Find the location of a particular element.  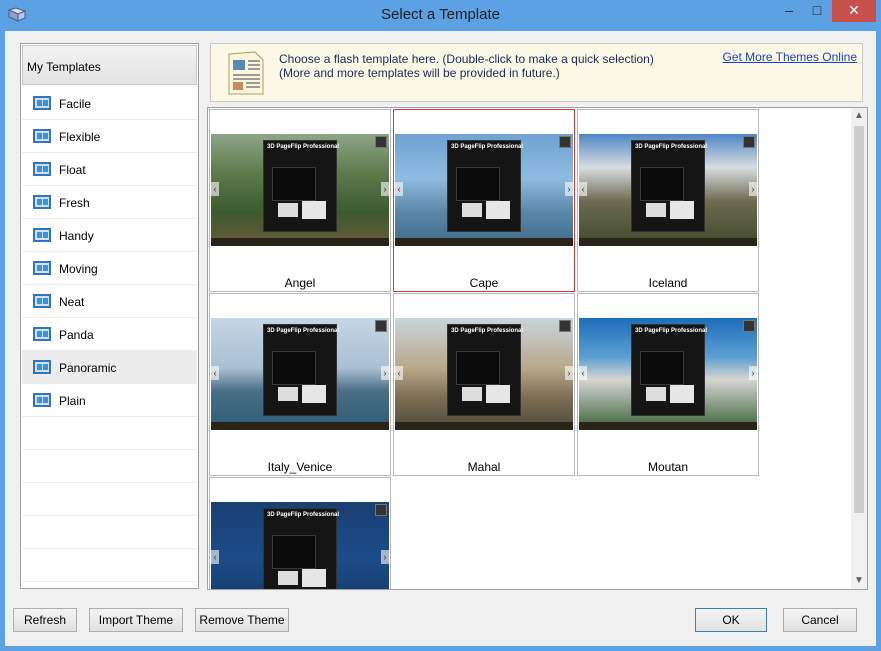

template-name: Iceland is located at coordinates (668, 283).